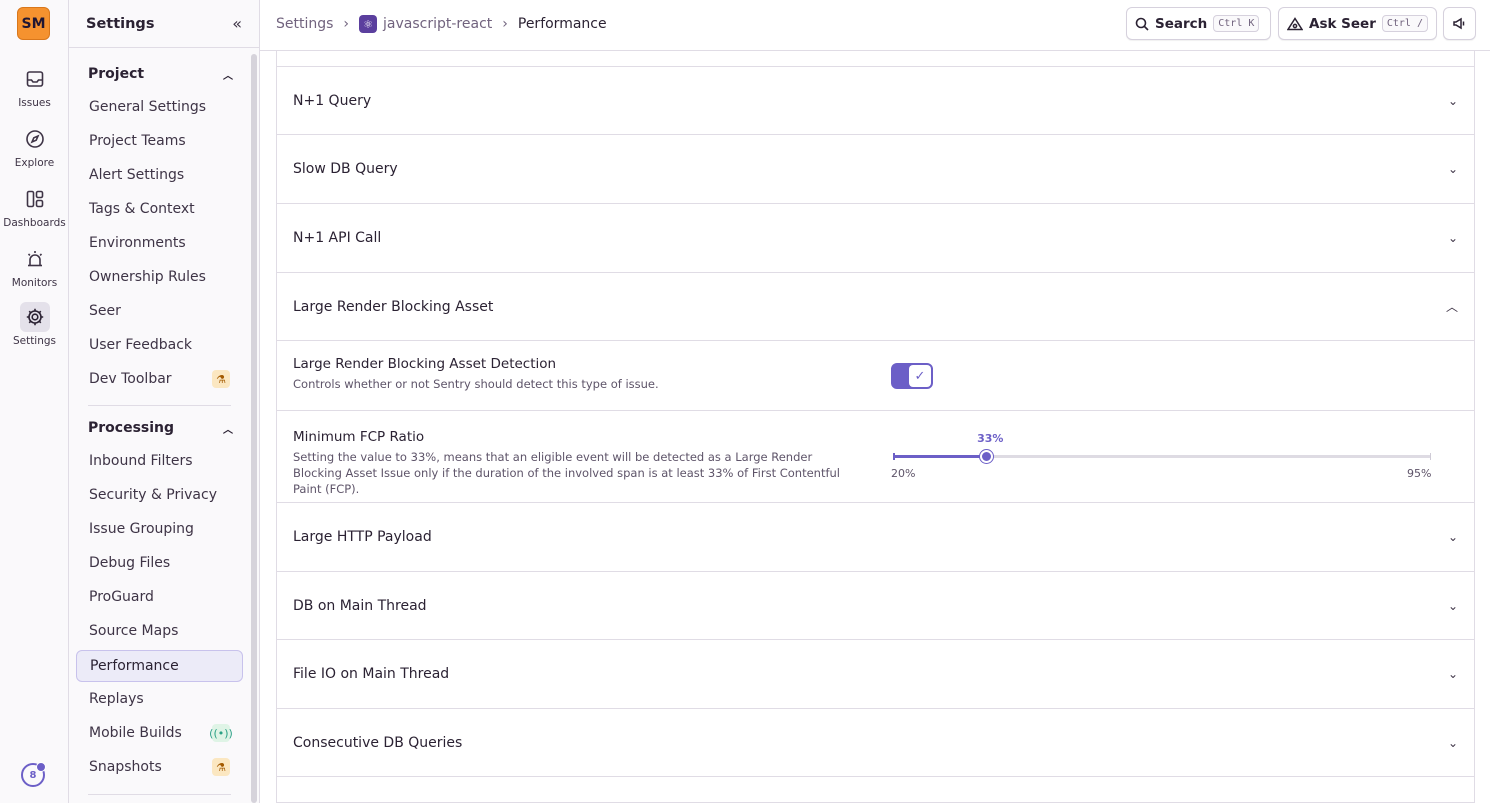  I want to click on sidebar-item-label: Ownership Rules, so click(147, 277).